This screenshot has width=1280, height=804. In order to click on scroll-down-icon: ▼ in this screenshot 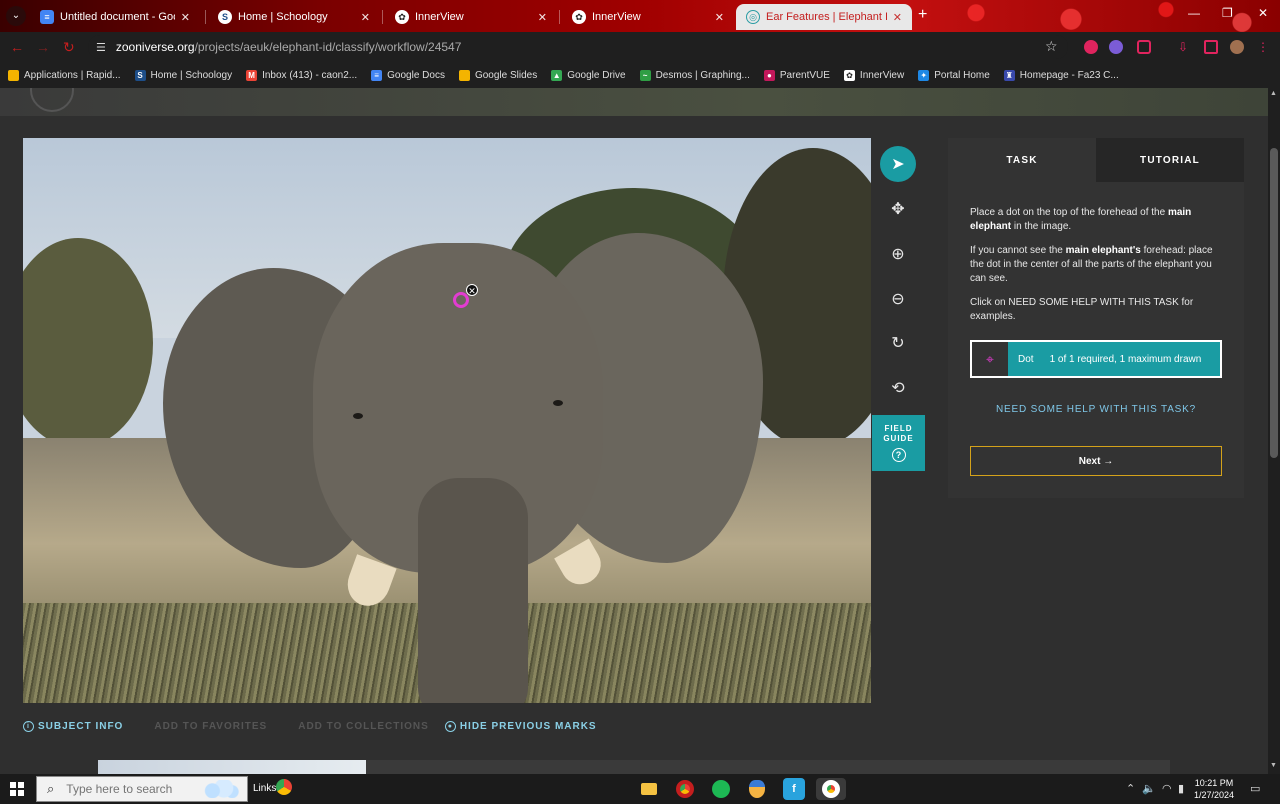, I will do `click(1273, 765)`.